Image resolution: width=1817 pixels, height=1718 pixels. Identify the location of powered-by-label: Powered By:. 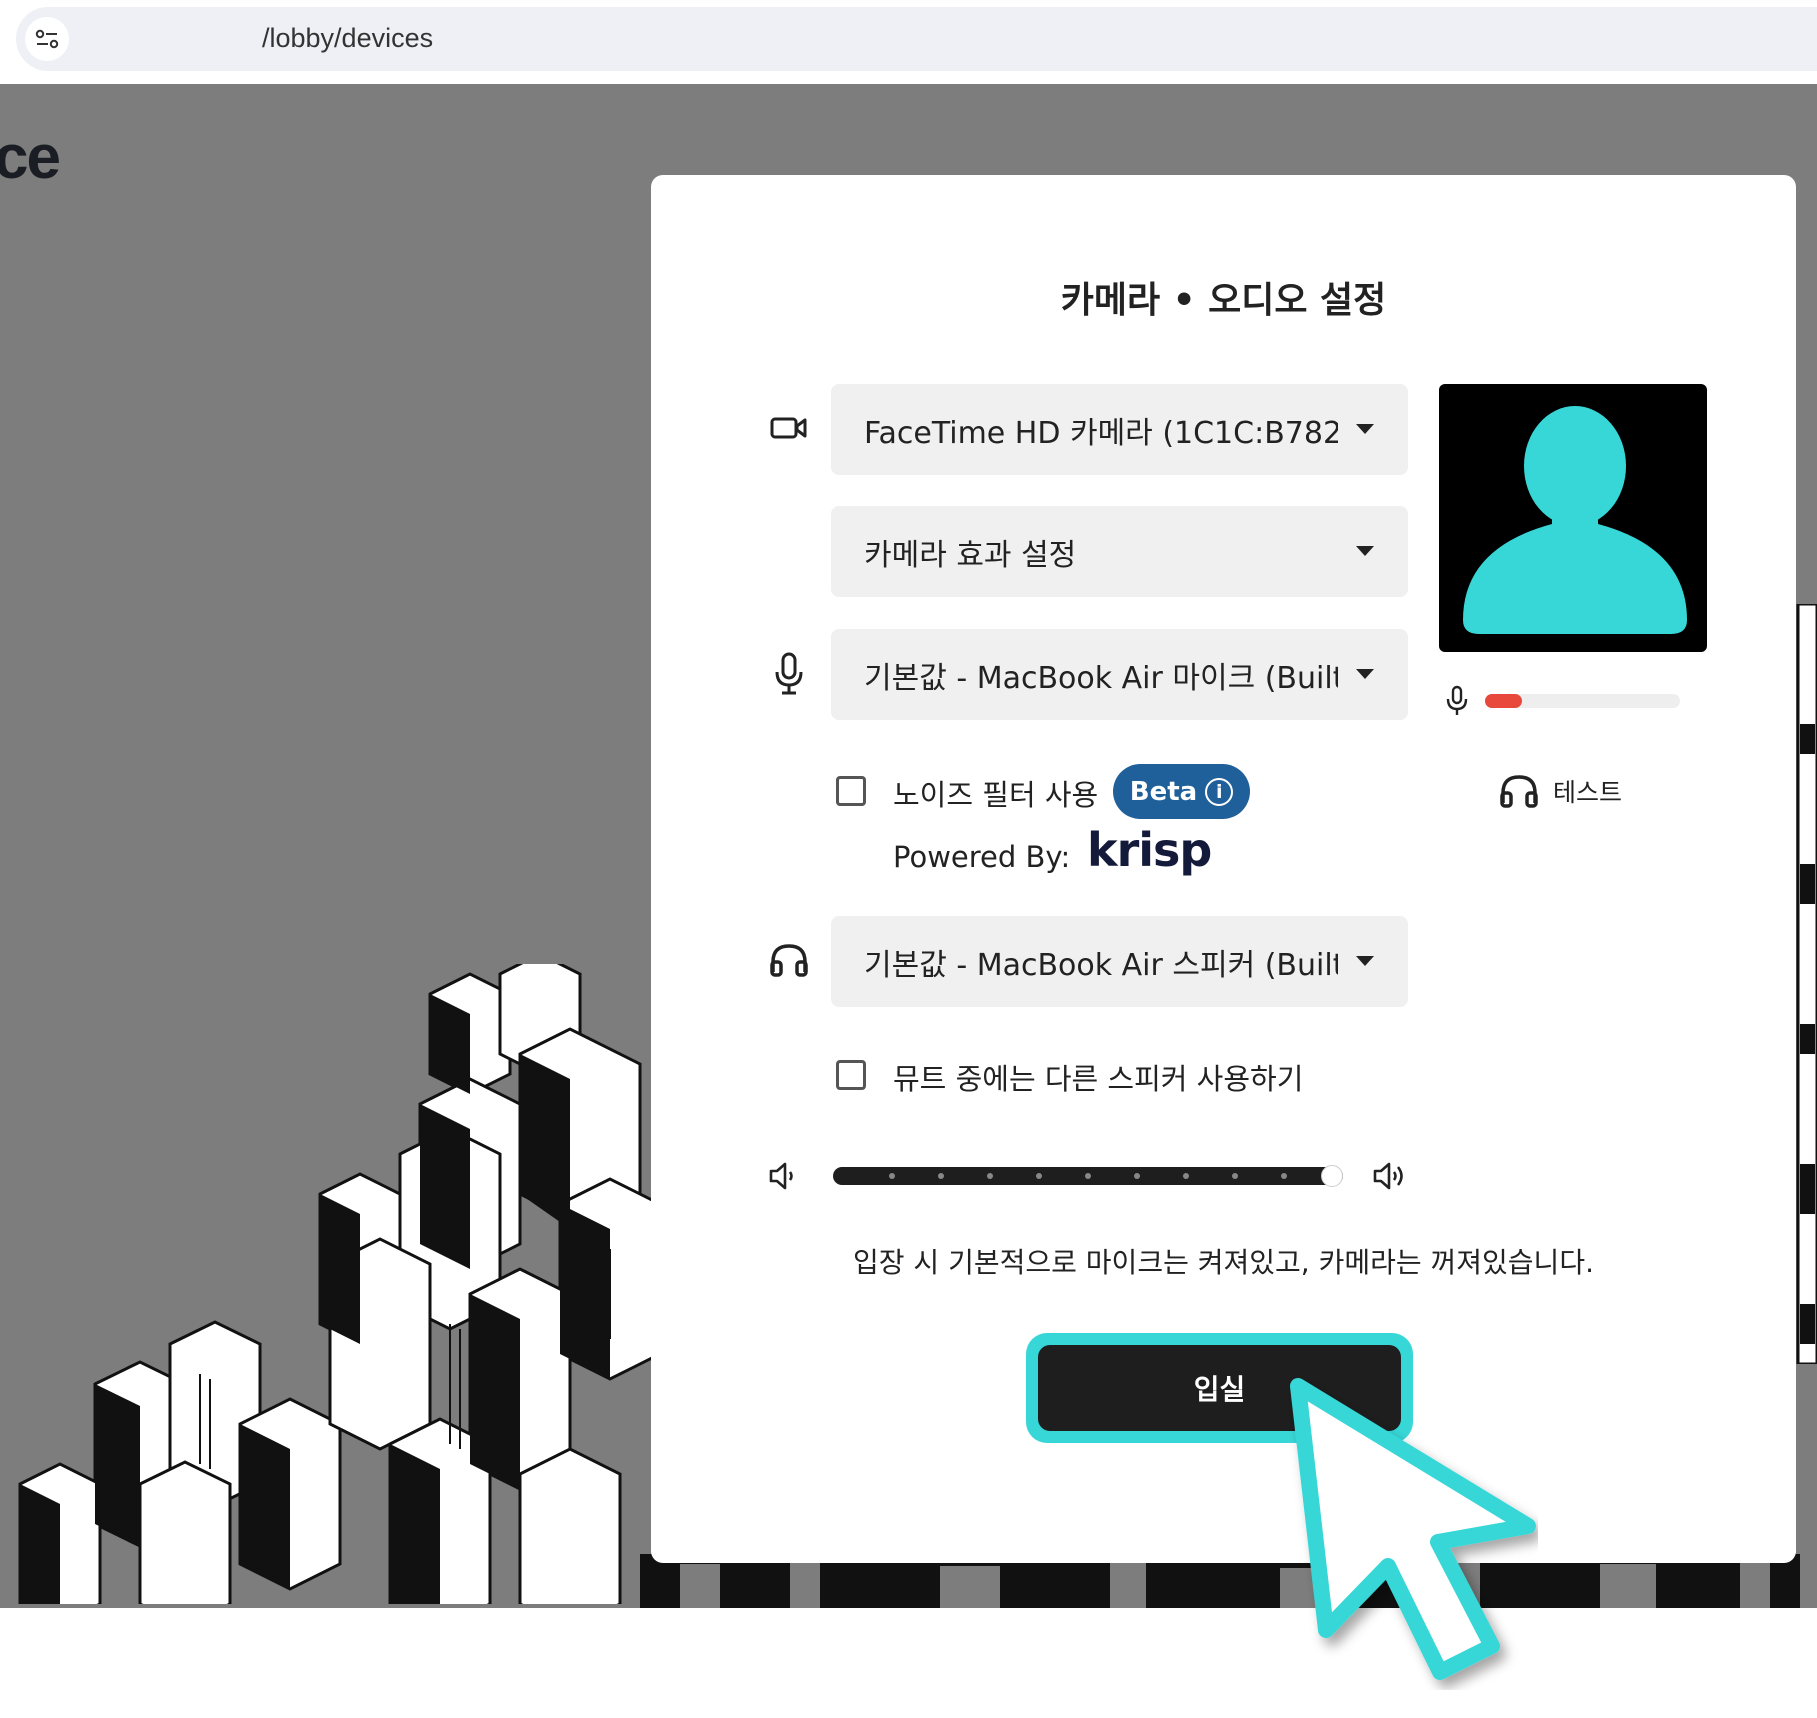
(982, 857).